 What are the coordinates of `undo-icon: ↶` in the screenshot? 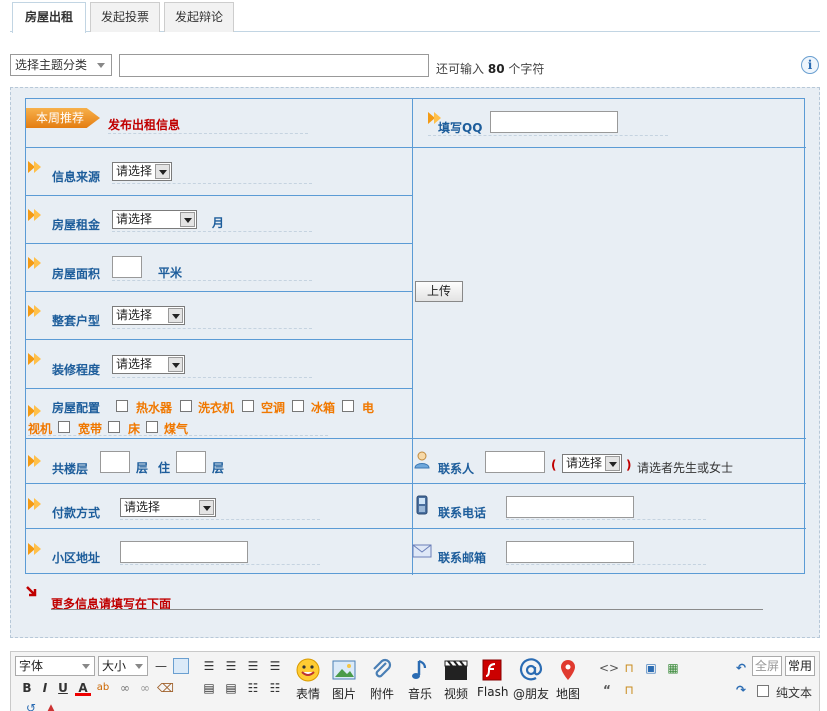 It's located at (741, 668).